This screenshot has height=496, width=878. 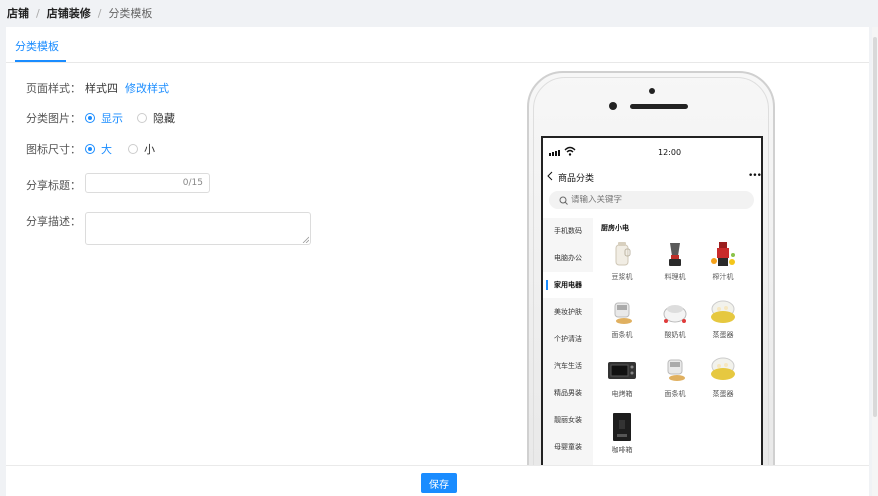 I want to click on phone-nav-title: 商品分类, so click(x=576, y=179).